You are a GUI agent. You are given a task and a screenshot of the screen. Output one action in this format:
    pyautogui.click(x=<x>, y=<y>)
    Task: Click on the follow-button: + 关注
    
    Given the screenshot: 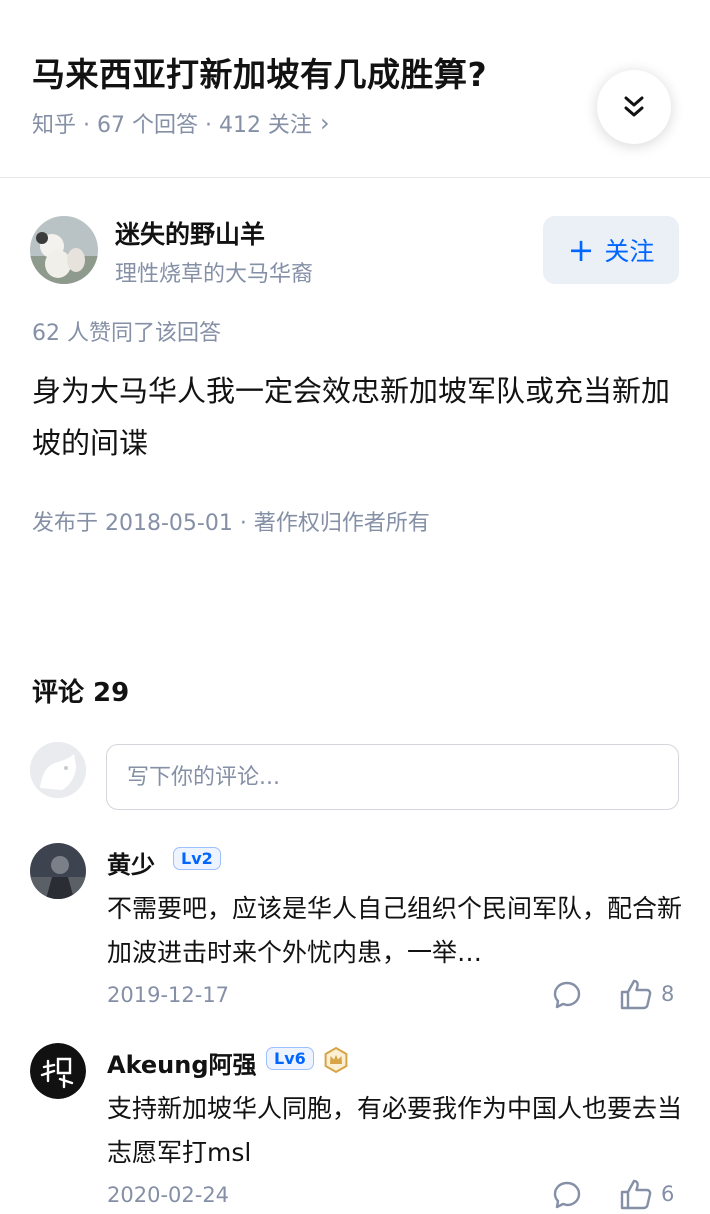 What is the action you would take?
    pyautogui.click(x=611, y=250)
    